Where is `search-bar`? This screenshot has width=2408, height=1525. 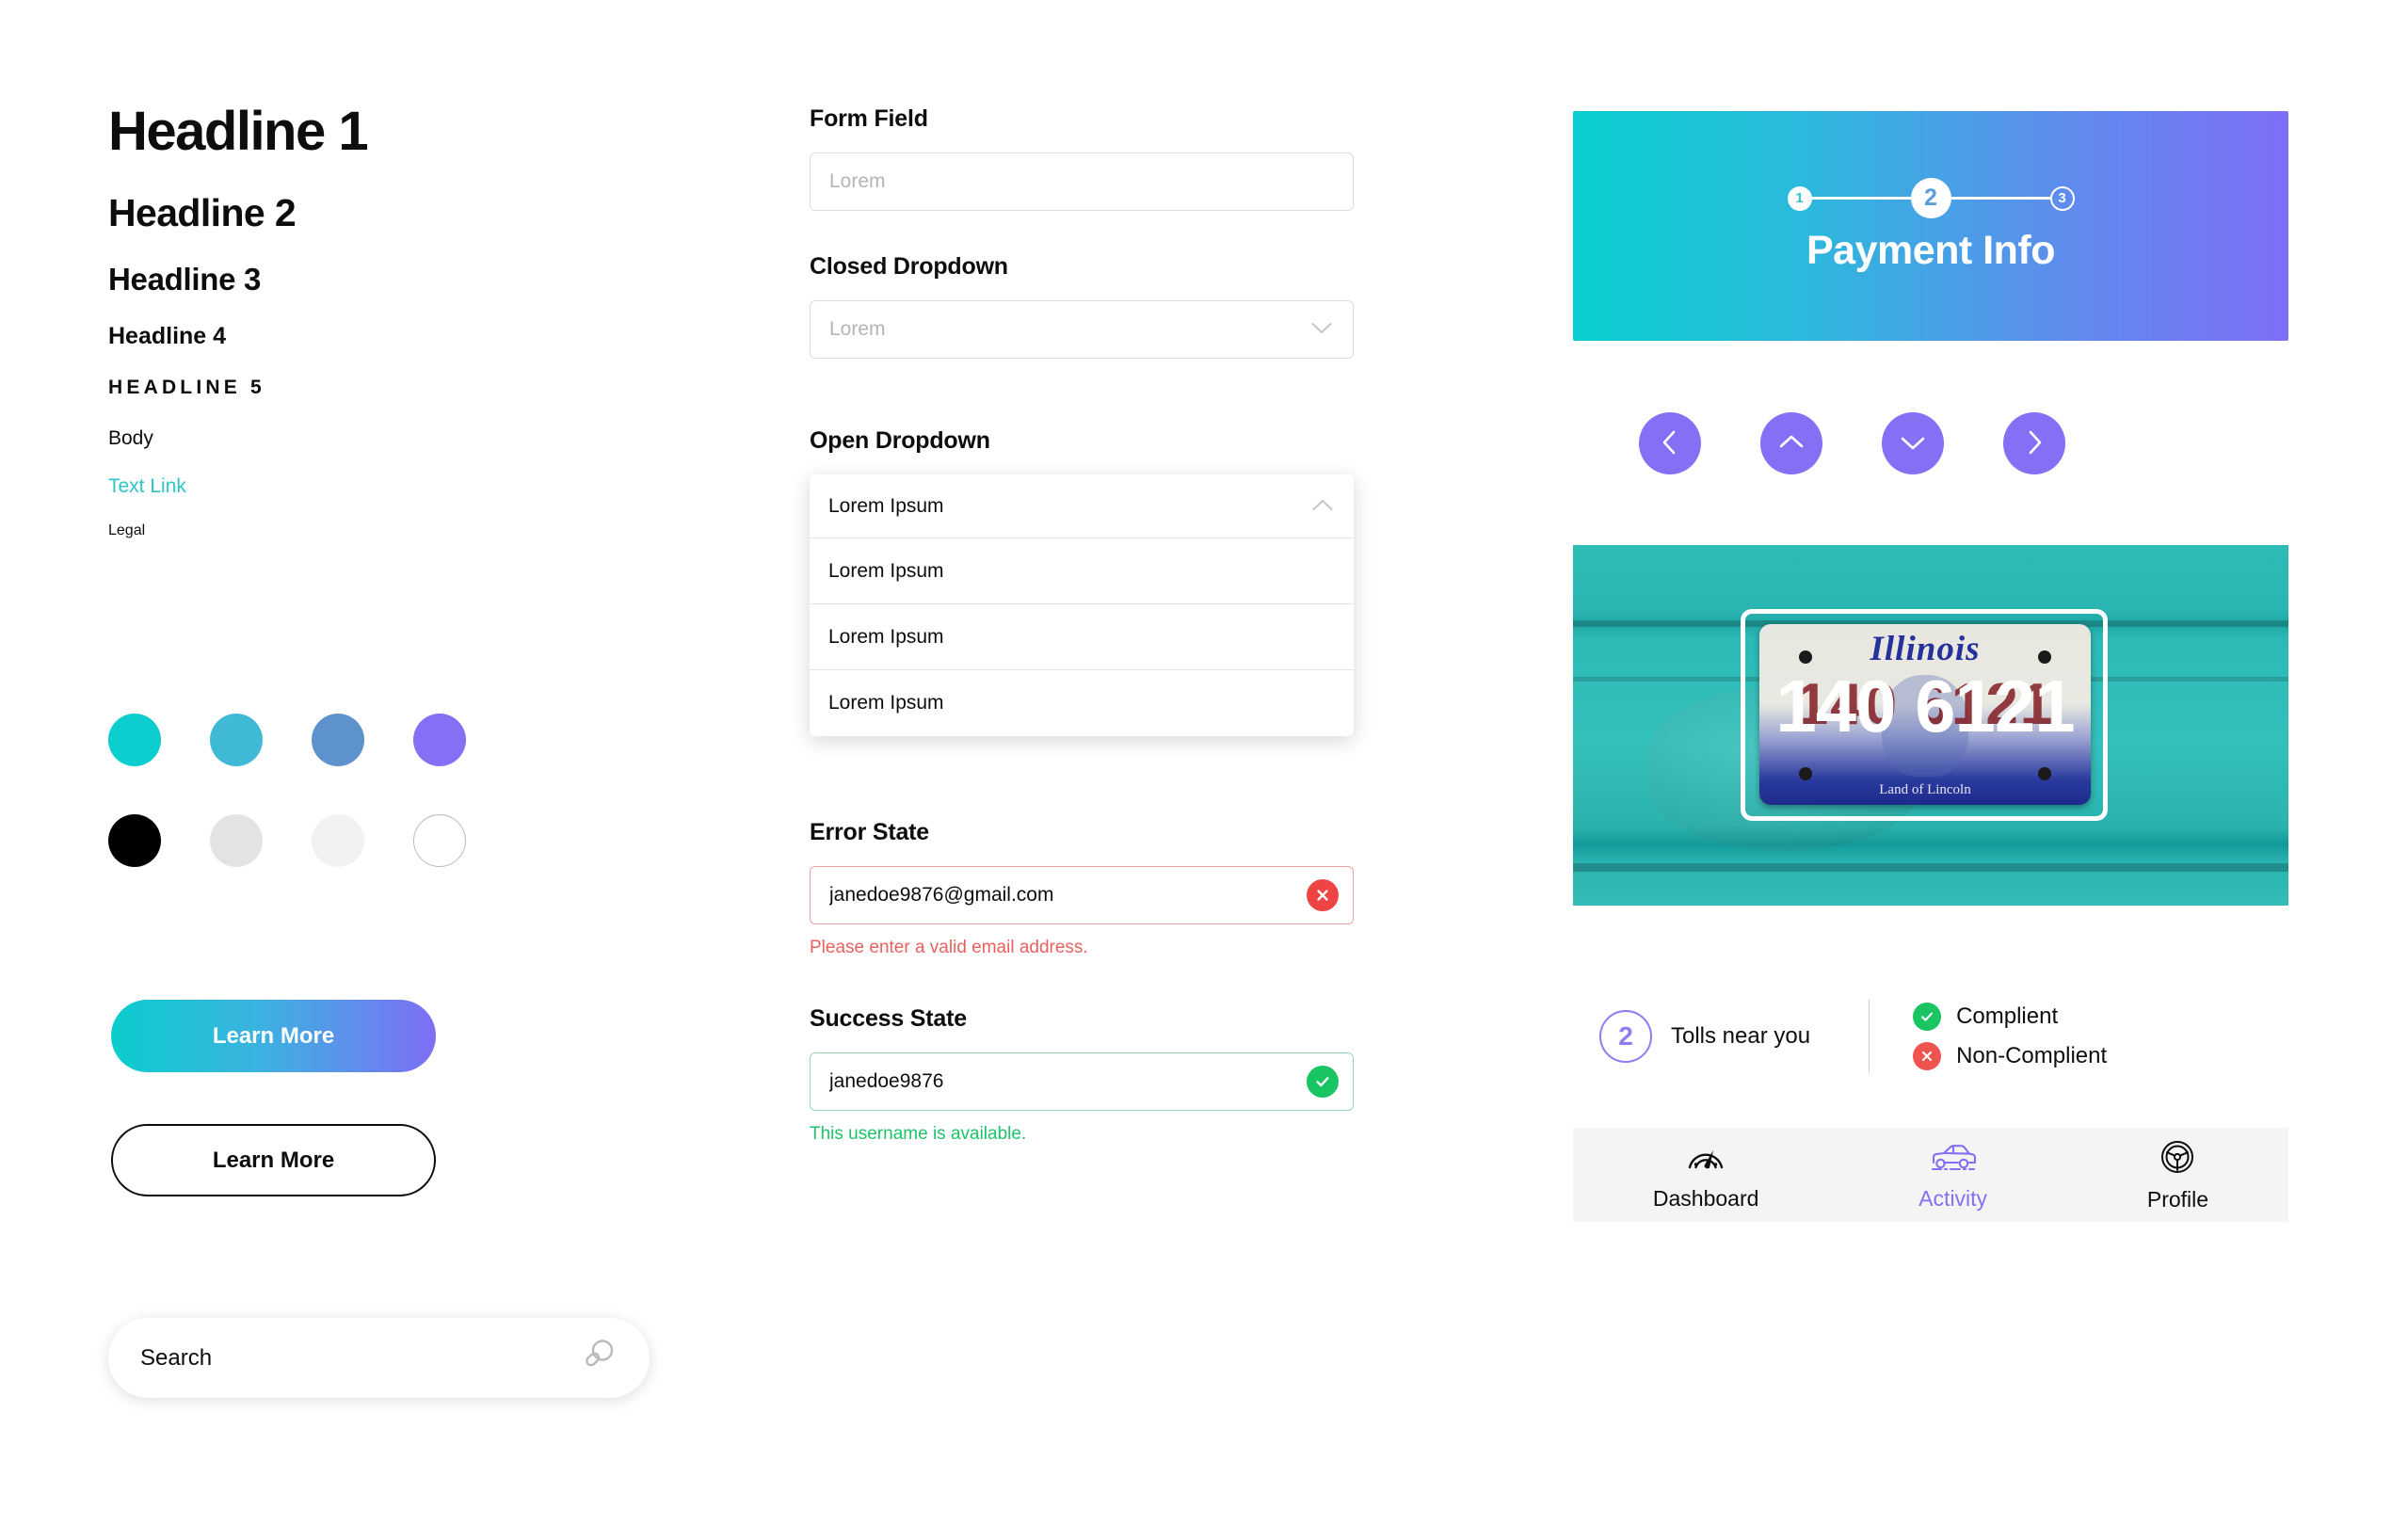 search-bar is located at coordinates (379, 1358).